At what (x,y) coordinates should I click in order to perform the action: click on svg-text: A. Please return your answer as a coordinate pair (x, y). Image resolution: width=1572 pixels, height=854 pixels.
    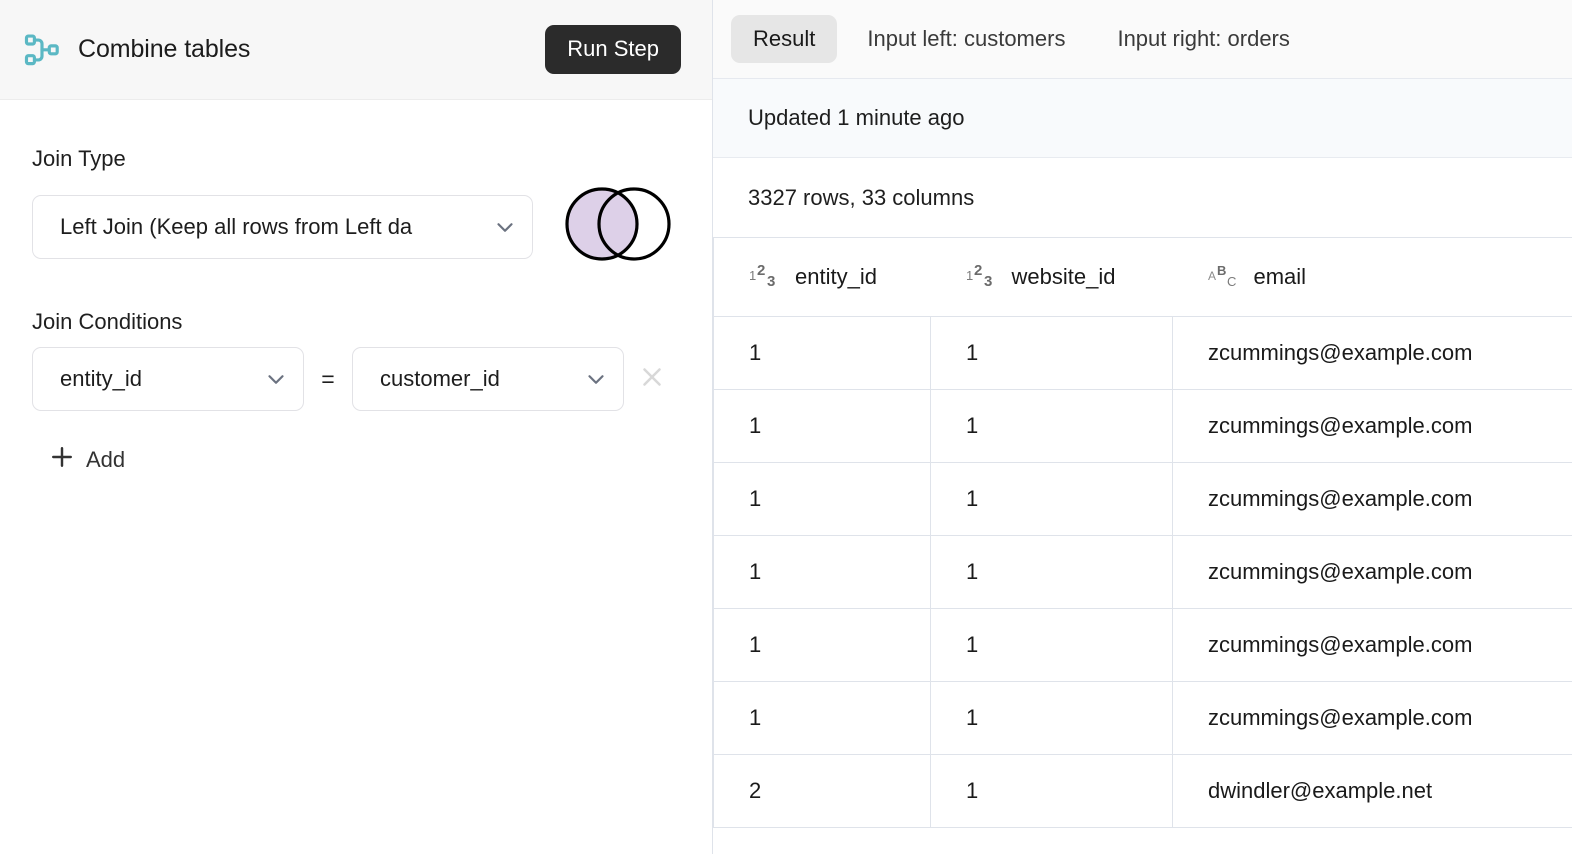
    Looking at the image, I should click on (1212, 276).